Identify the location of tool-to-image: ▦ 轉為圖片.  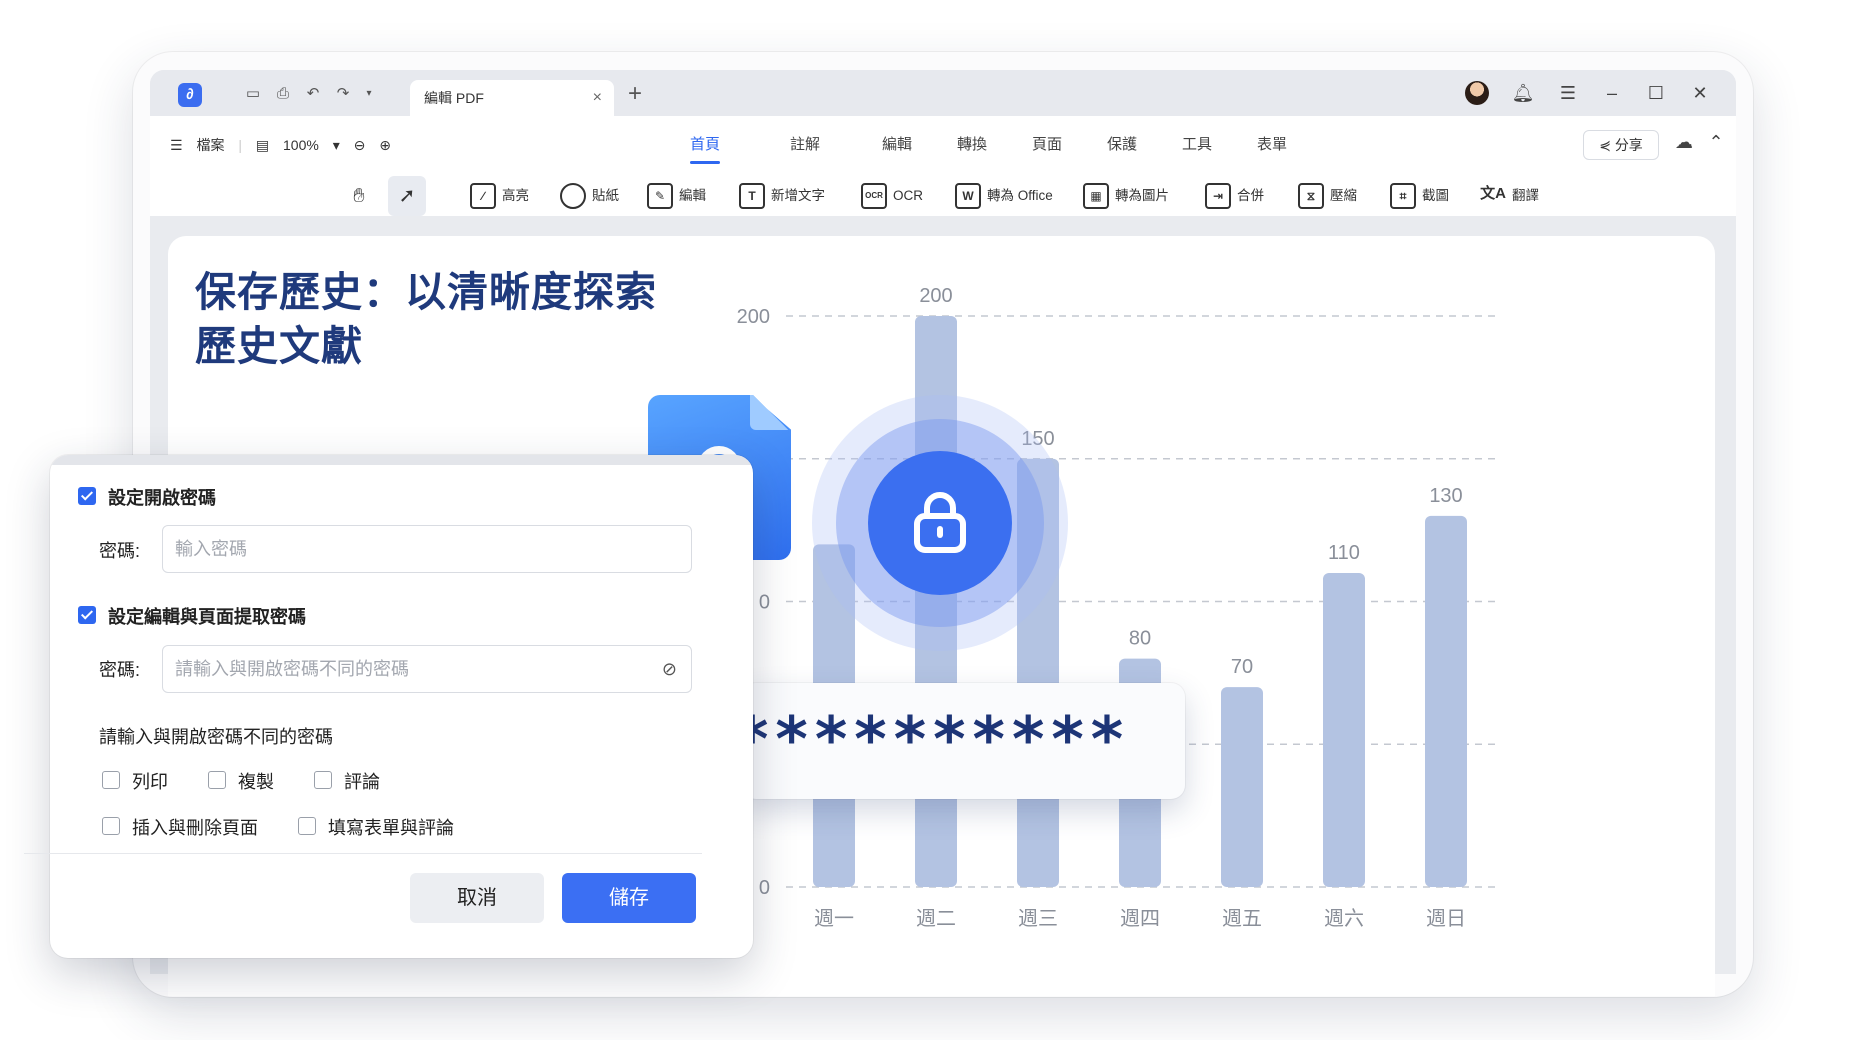
(1126, 196).